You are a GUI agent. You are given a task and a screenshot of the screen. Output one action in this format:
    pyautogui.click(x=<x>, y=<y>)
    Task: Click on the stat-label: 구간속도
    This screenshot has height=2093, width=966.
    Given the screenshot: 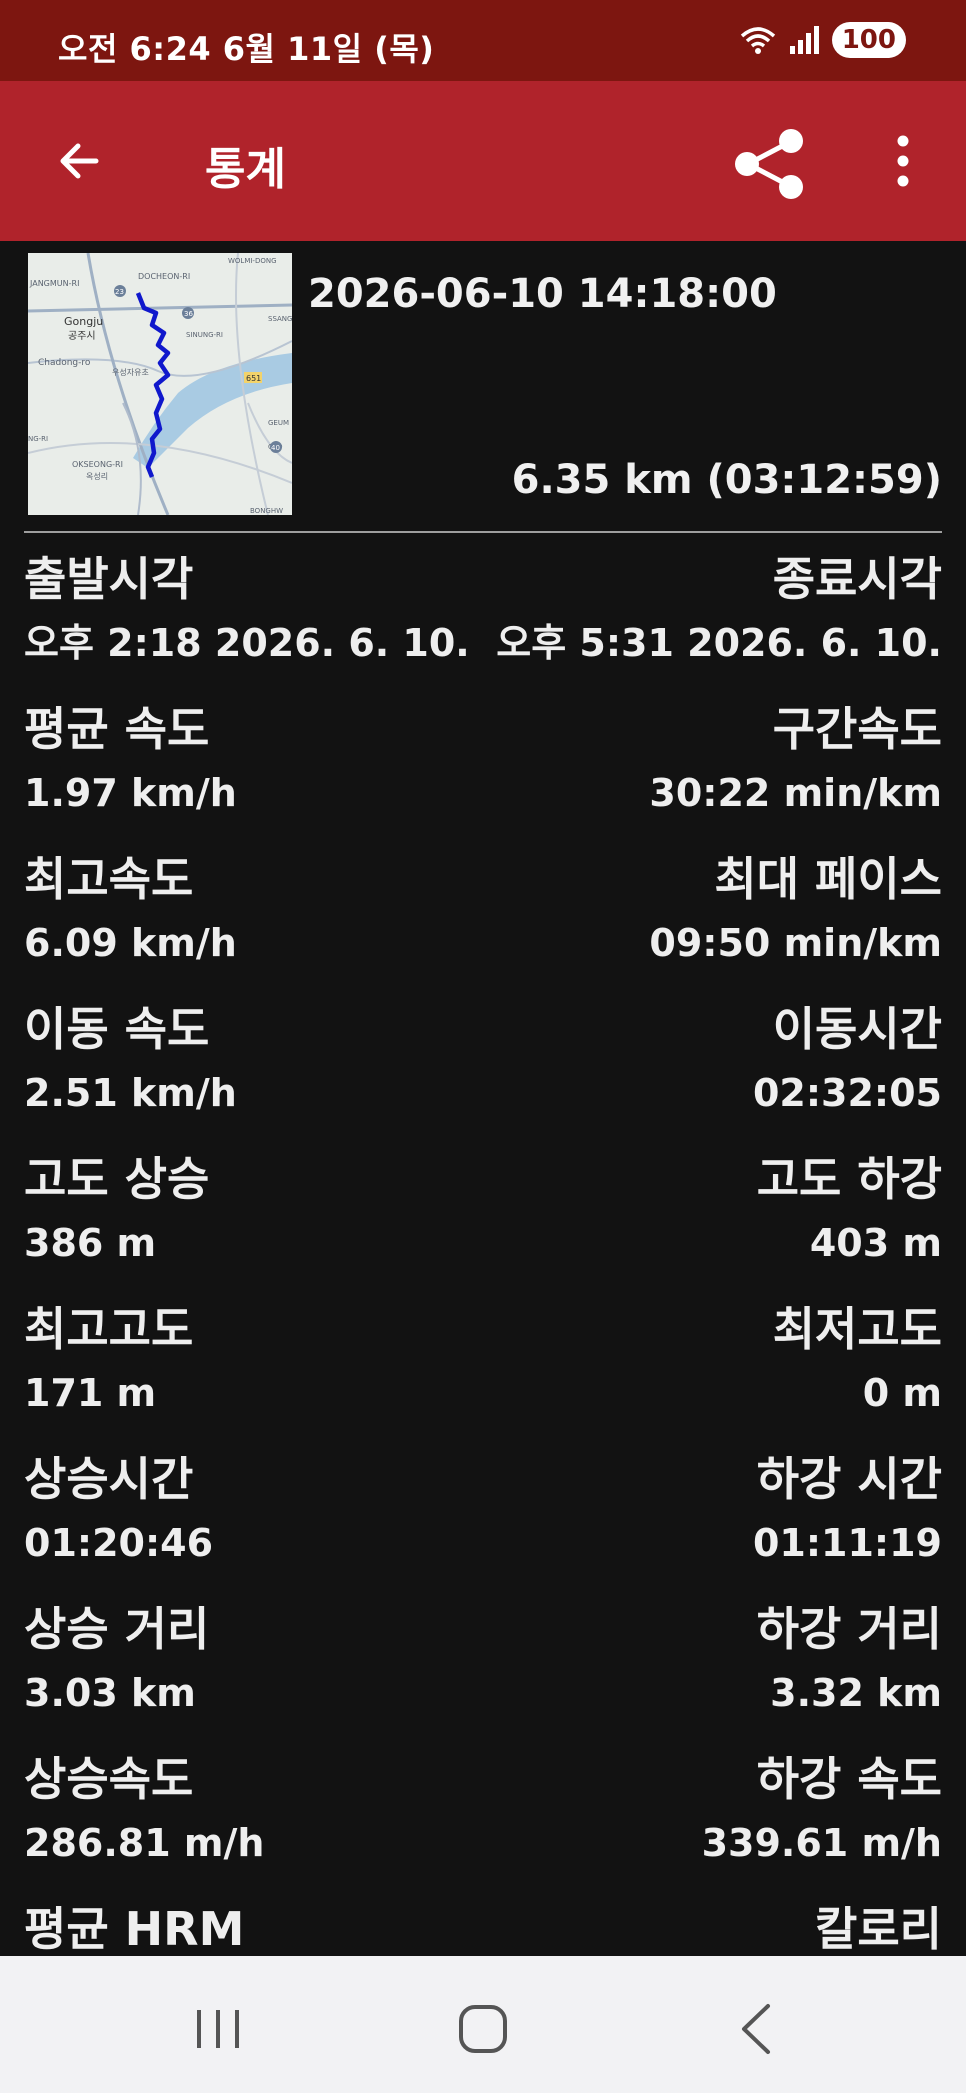 What is the action you would take?
    pyautogui.click(x=857, y=729)
    